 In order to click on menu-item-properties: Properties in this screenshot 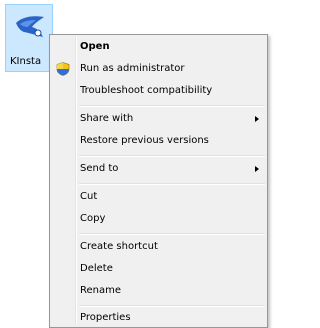, I will do `click(158, 318)`.